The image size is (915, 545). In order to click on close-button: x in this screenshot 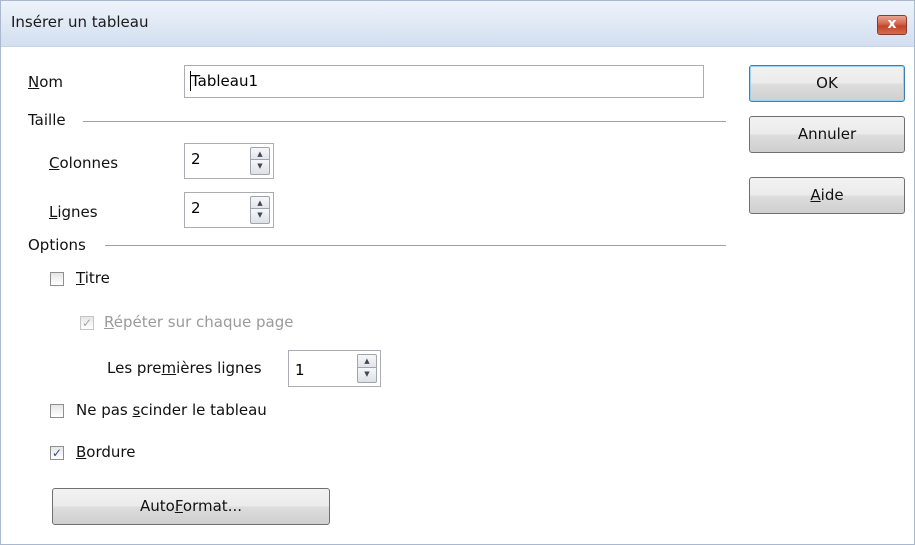, I will do `click(892, 25)`.